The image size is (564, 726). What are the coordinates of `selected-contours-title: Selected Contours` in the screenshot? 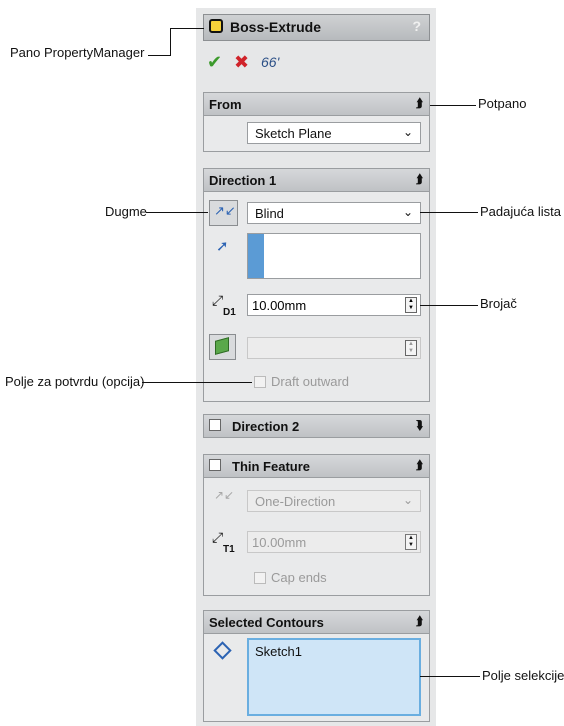 It's located at (266, 622).